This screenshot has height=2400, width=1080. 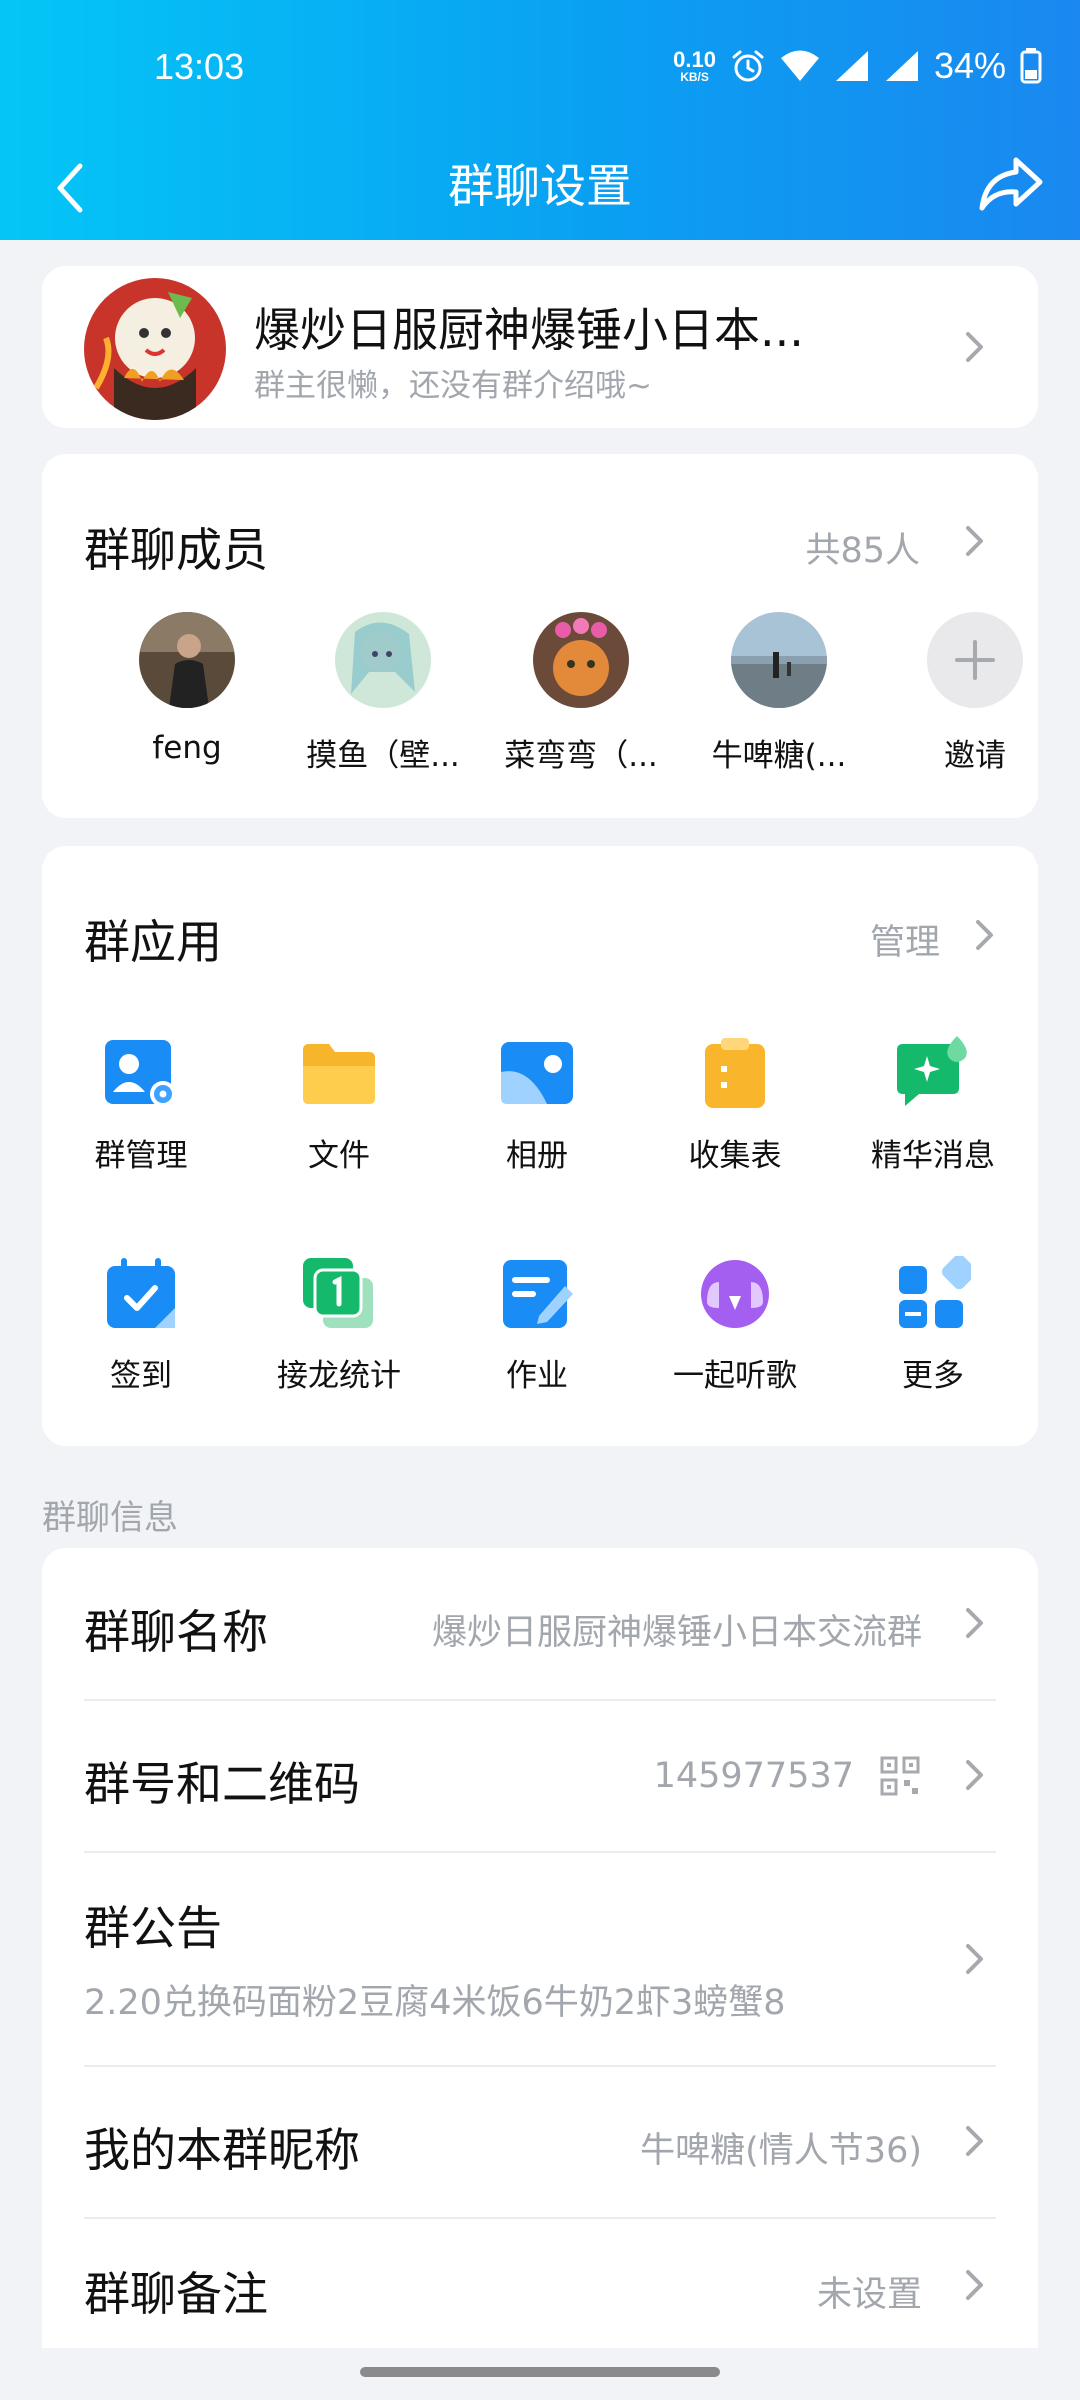 What do you see at coordinates (435, 2003) in the screenshot?
I see `group-notice-value: 2.20兑换码面粉2豆腐4米饭6牛奶2虾3螃蟹8` at bounding box center [435, 2003].